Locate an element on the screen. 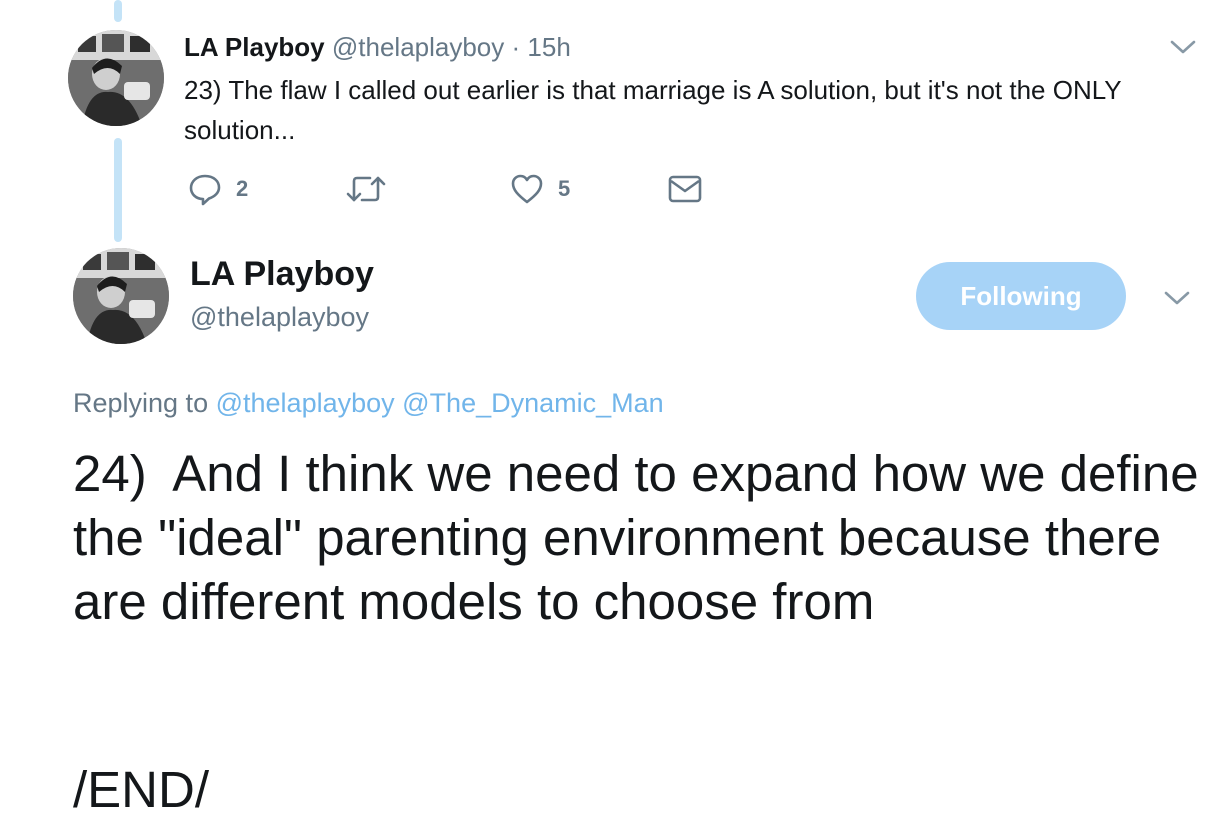 This screenshot has height=824, width=1222. reply-icon is located at coordinates (205, 190).